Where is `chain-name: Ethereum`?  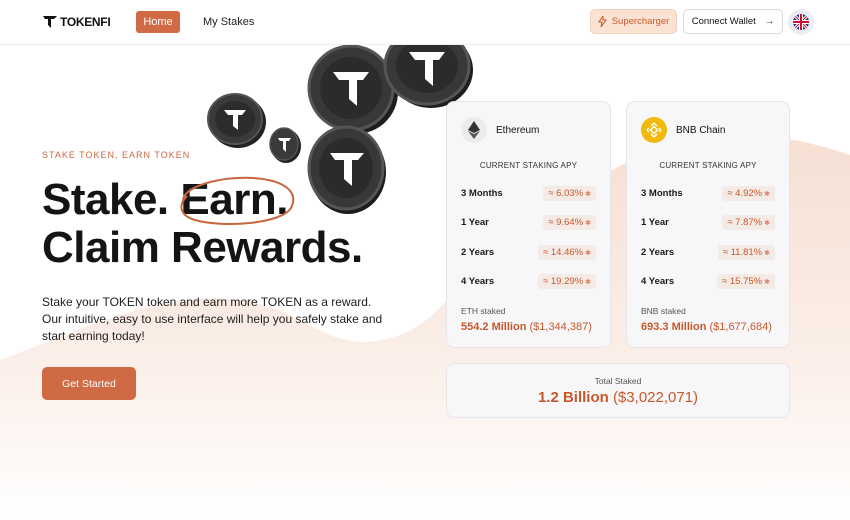
chain-name: Ethereum is located at coordinates (518, 130).